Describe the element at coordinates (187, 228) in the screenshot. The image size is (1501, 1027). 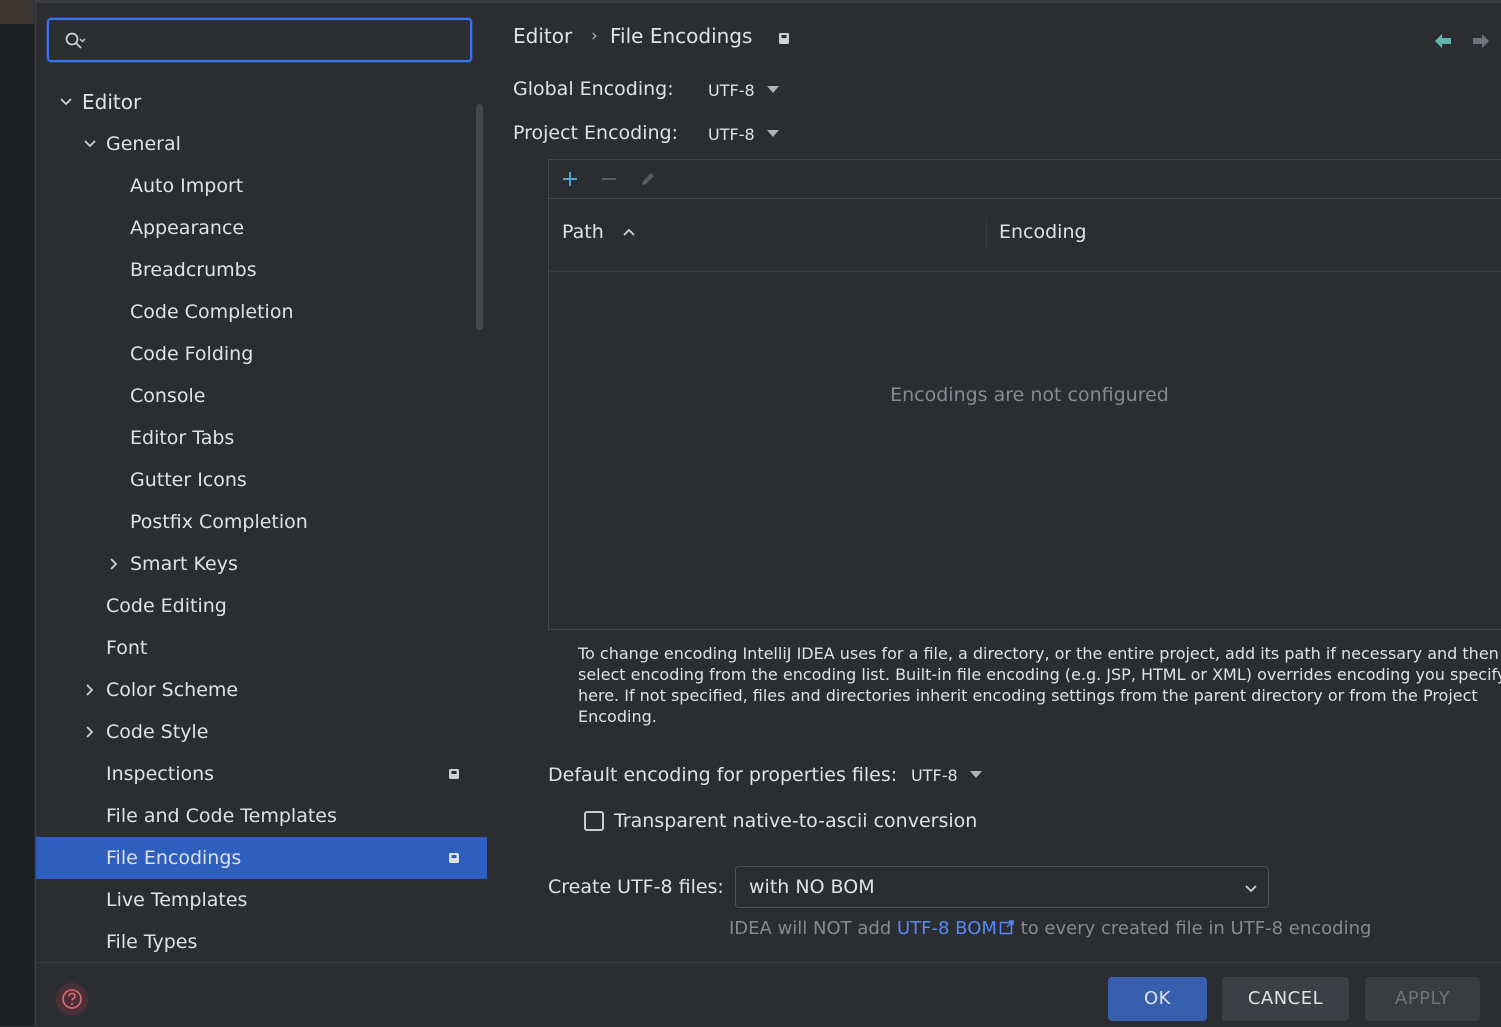
I see `tree-item-label: Appearance` at that location.